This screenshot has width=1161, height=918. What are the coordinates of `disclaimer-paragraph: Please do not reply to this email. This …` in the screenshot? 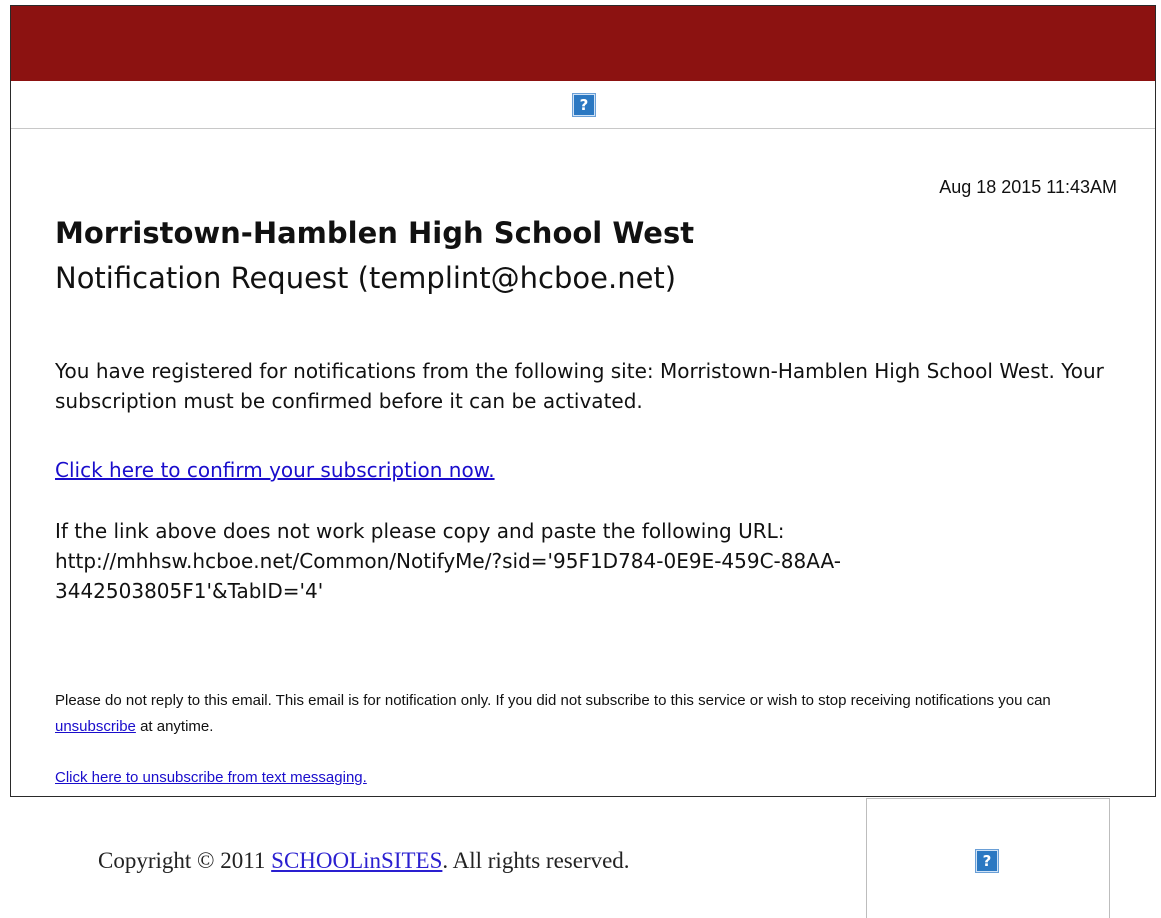 It's located at (595, 714).